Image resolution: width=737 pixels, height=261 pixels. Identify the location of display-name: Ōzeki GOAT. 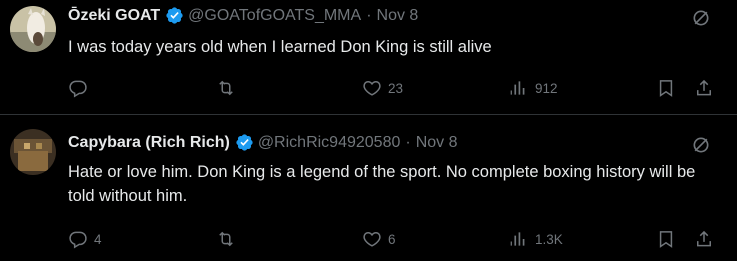
(114, 16).